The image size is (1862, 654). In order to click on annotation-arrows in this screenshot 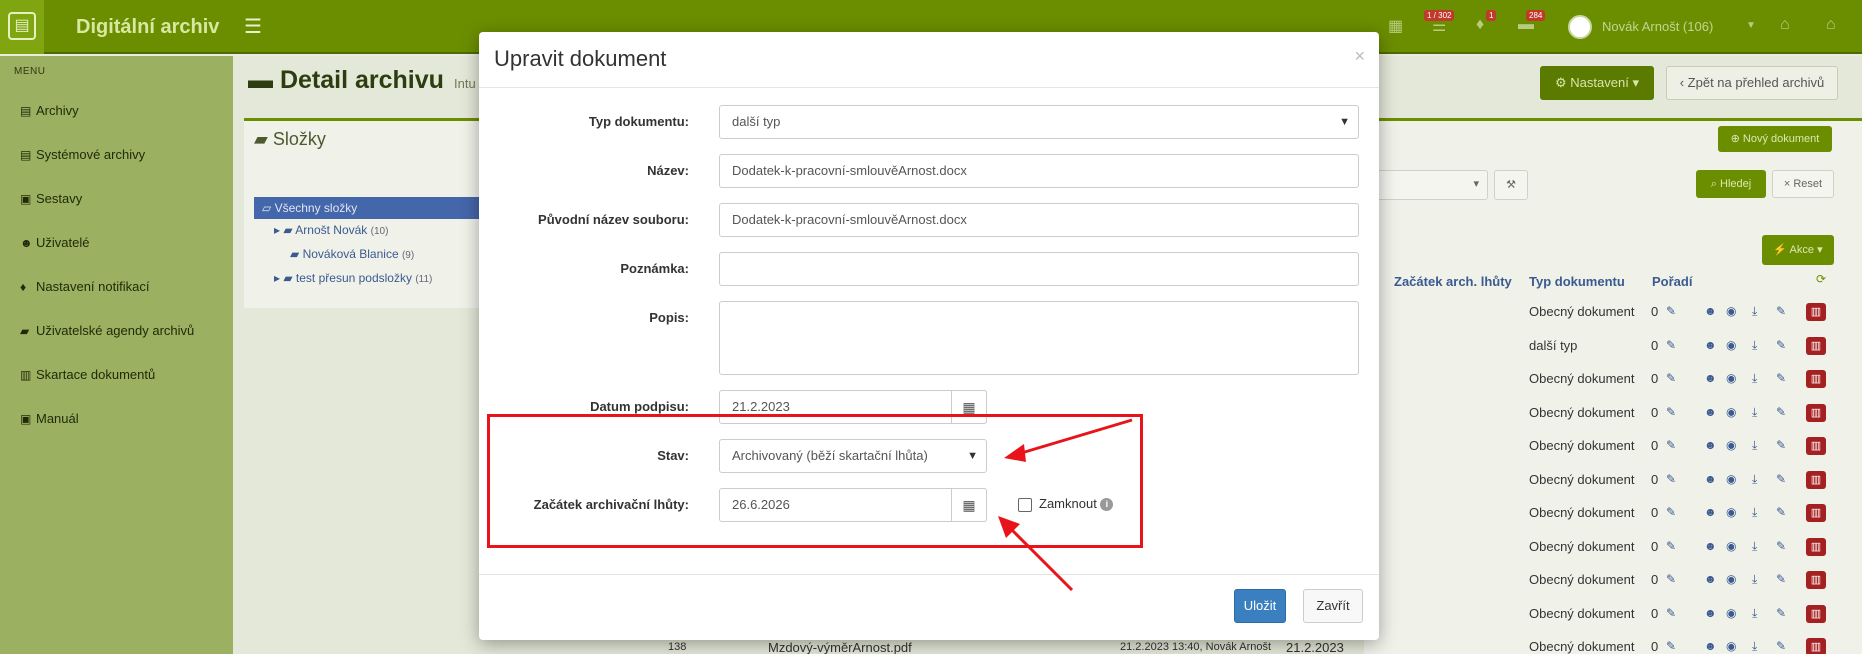, I will do `click(1065, 505)`.